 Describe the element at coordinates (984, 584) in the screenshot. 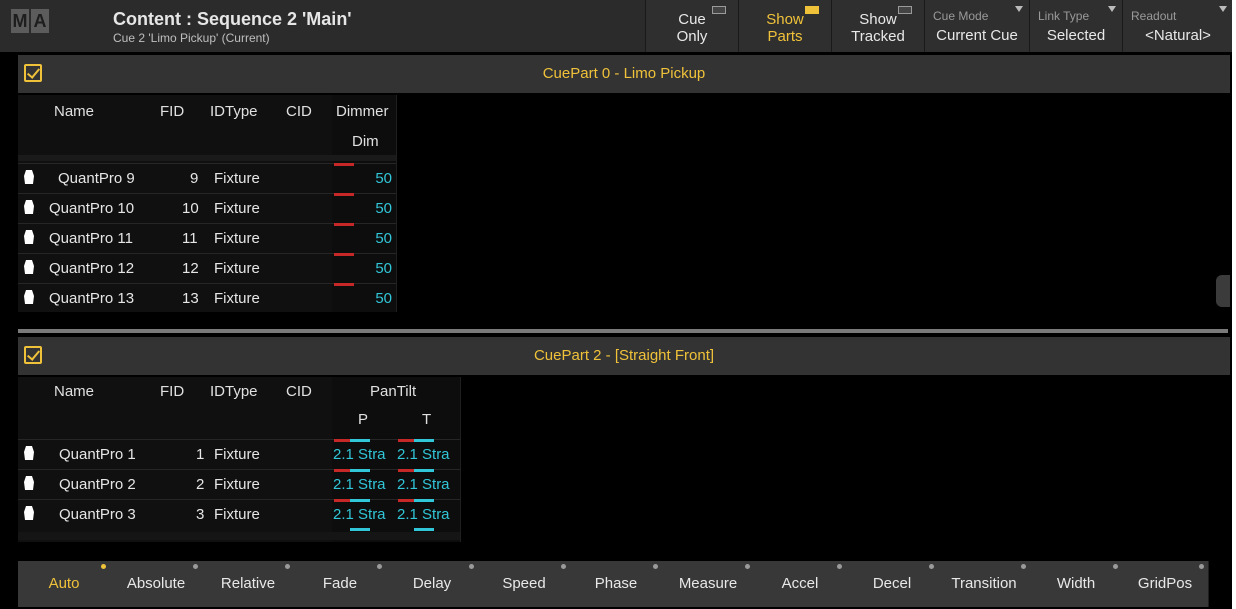

I see `transition-button: Transition` at that location.